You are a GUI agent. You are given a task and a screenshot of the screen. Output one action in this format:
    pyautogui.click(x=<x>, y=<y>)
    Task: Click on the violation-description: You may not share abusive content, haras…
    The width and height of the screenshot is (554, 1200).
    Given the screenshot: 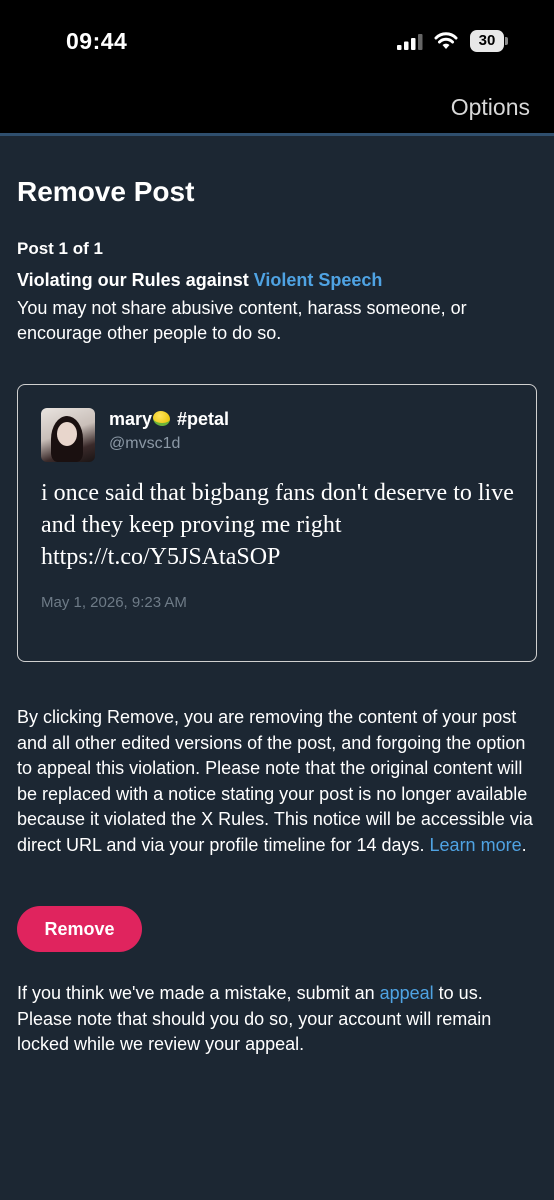 What is the action you would take?
    pyautogui.click(x=242, y=320)
    